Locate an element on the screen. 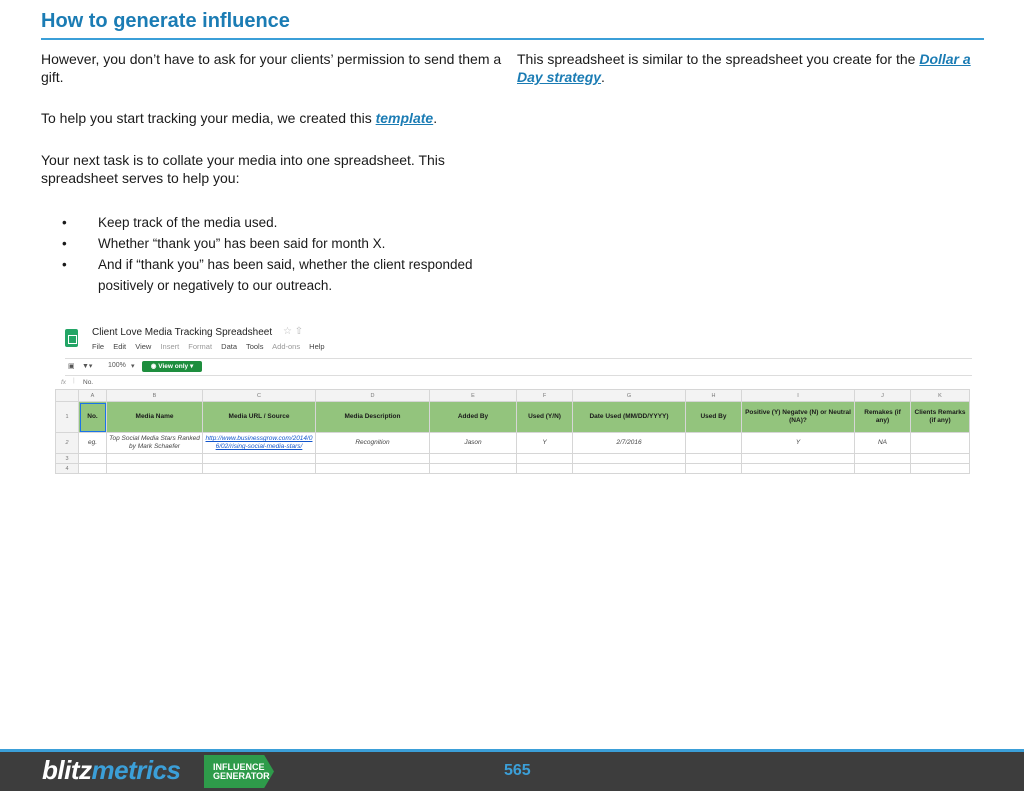 Image resolution: width=1024 pixels, height=791 pixels. formula-bar: fx | No. is located at coordinates (77, 381).